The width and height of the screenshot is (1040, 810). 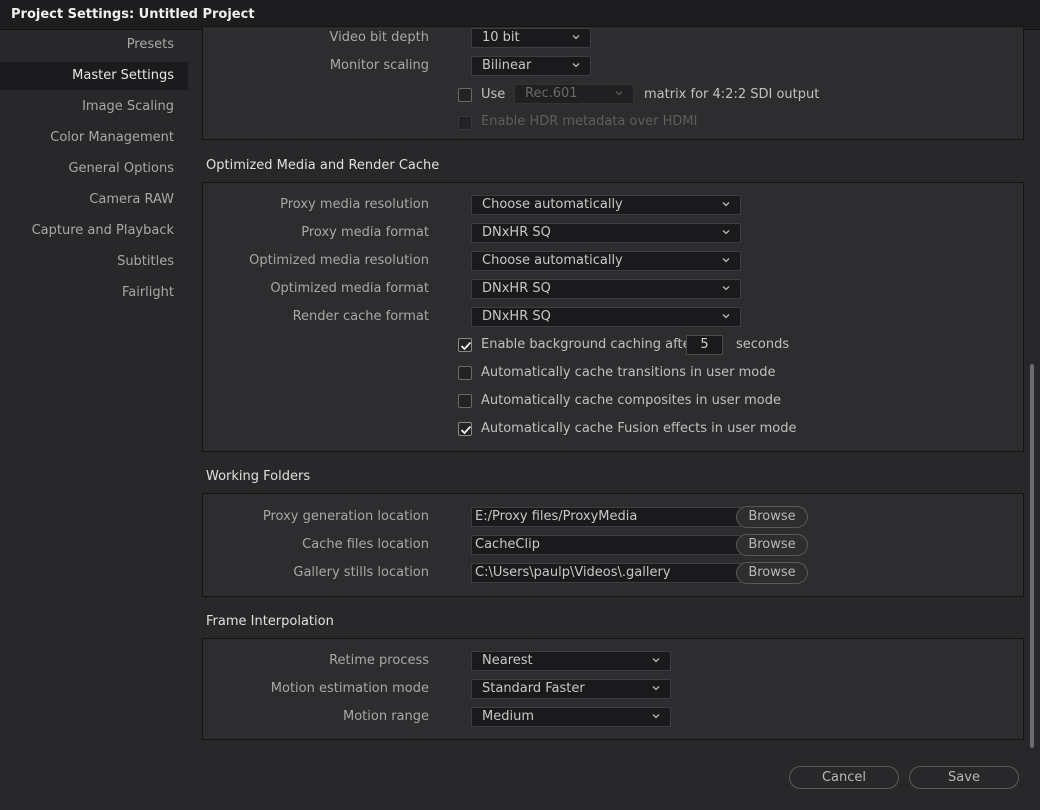 What do you see at coordinates (361, 572) in the screenshot?
I see `gallery-location-label: Gallery stills location` at bounding box center [361, 572].